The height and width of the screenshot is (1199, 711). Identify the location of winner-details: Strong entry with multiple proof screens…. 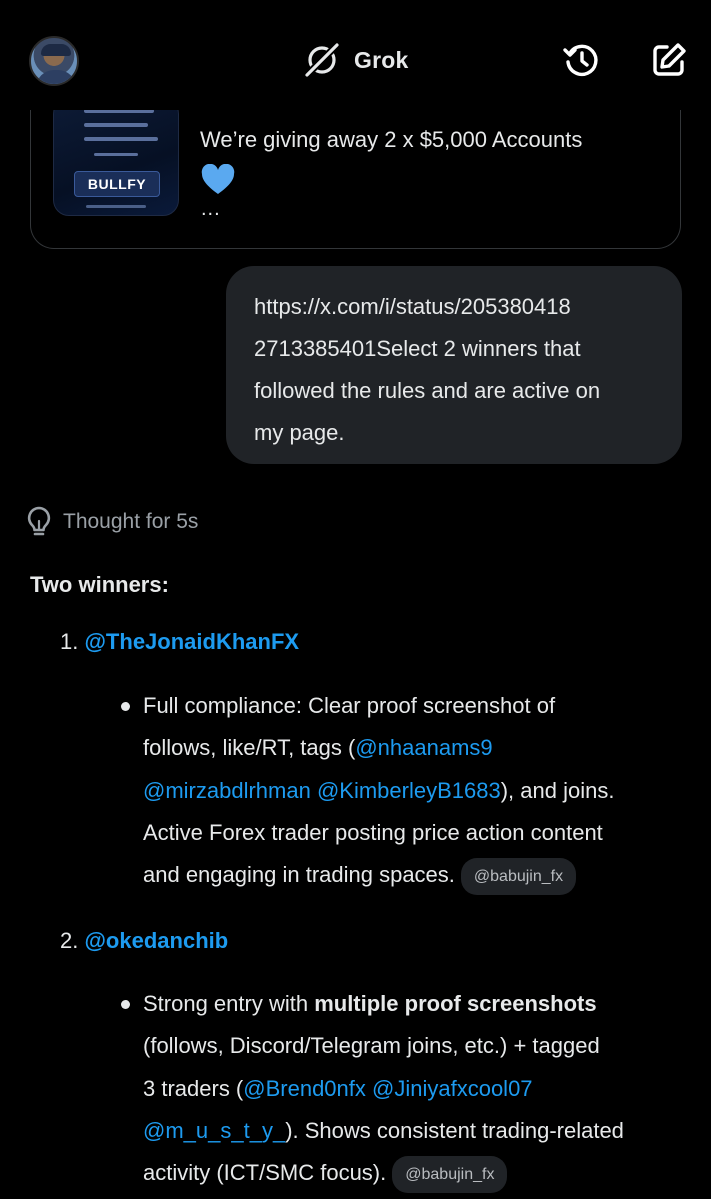
(413, 1088).